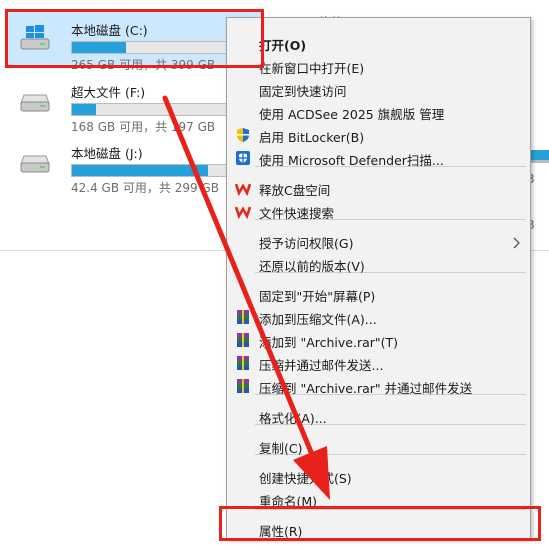  I want to click on menu-item-restore-previous-versions: 还原以前的版本(V), so click(378, 263).